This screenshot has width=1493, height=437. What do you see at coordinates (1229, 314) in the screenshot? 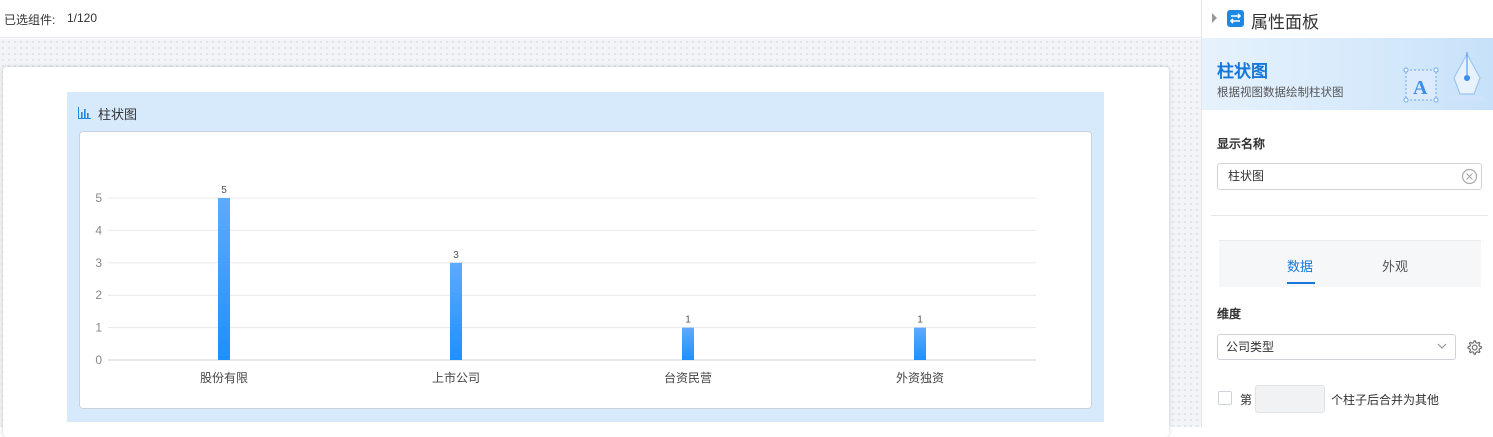
I see `dimension-label: 维度` at bounding box center [1229, 314].